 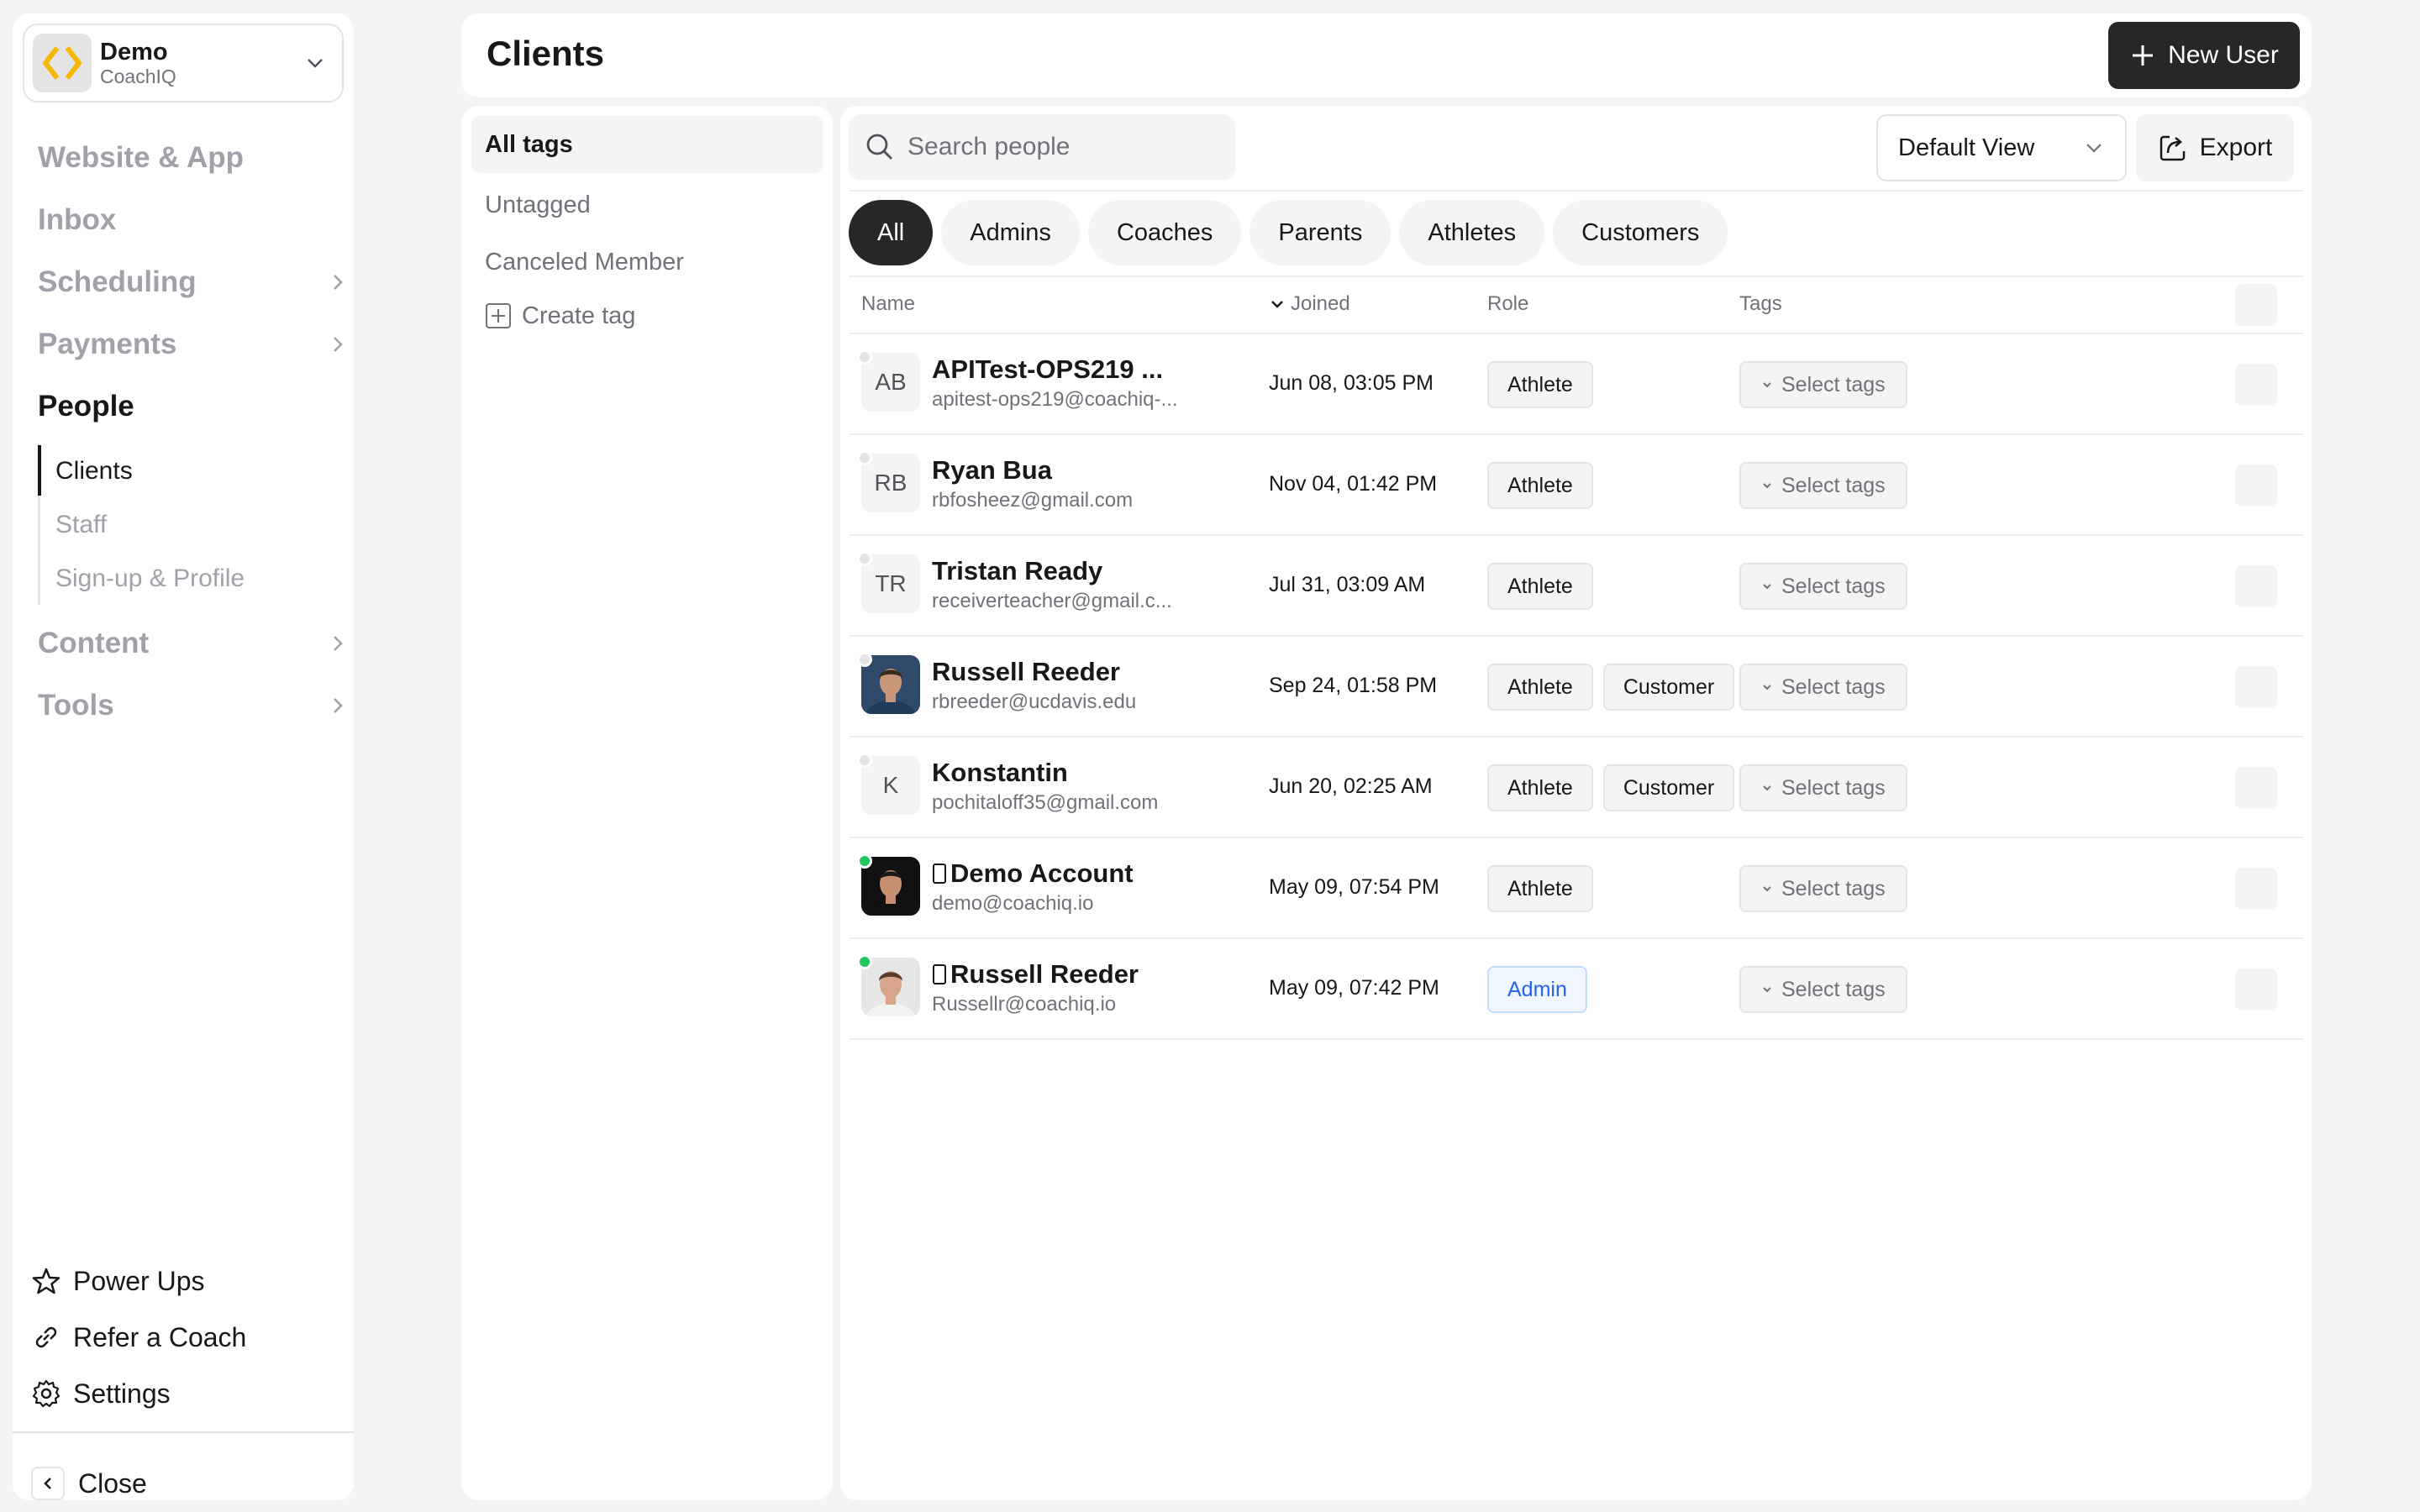 I want to click on column-header-name: Name, so click(x=888, y=304).